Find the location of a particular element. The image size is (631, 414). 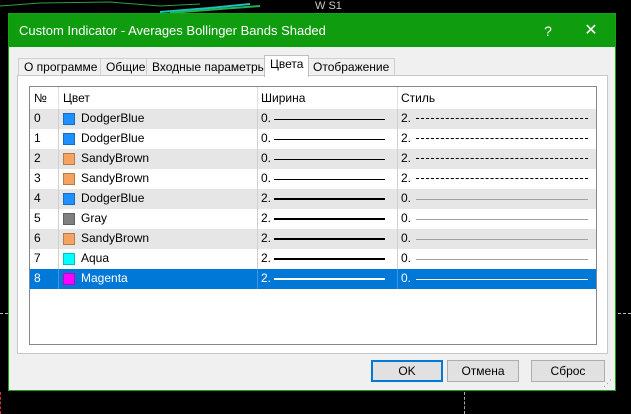

header-num: № is located at coordinates (44, 98).